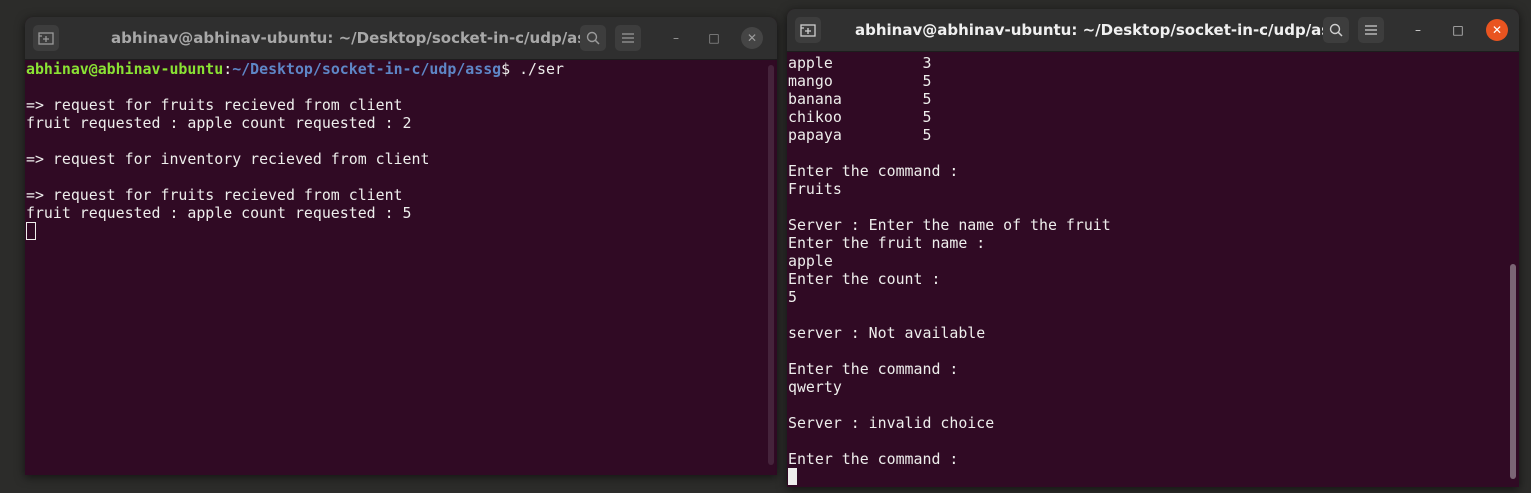 The height and width of the screenshot is (493, 1531). I want to click on terminal-line: banana 5, so click(860, 99).